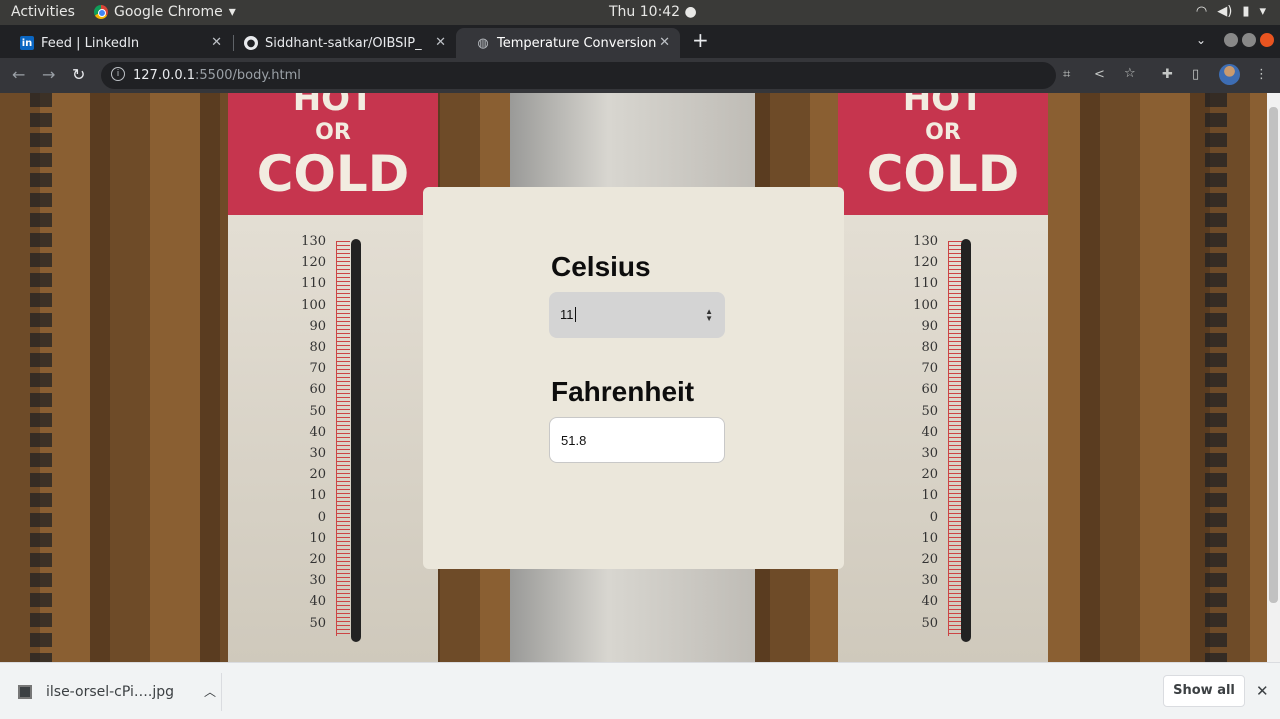 This screenshot has height=719, width=1280. Describe the element at coordinates (1204, 691) in the screenshot. I see `show-all-button: Show all` at that location.